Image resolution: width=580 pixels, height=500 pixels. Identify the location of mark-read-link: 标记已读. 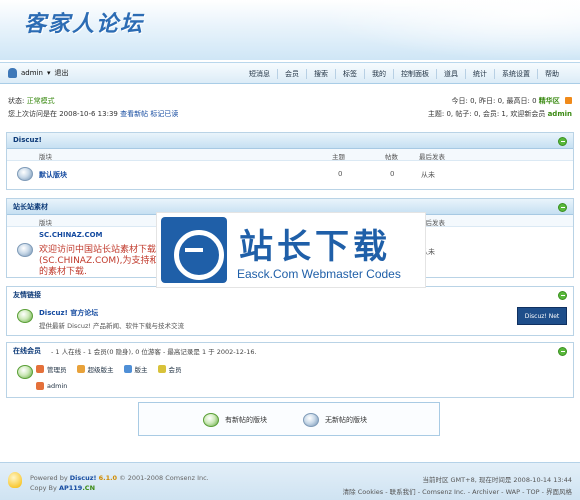
(164, 114).